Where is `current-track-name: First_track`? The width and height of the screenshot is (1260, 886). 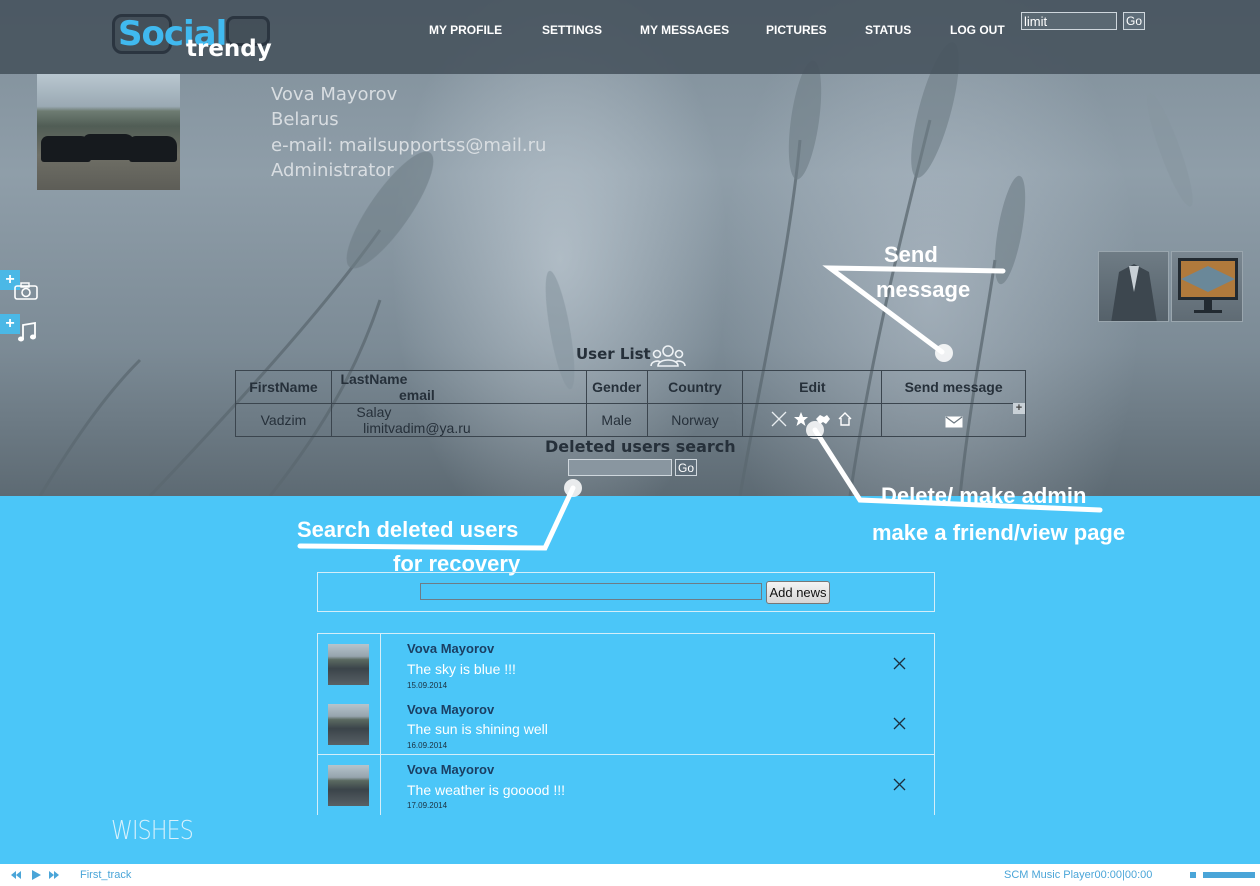 current-track-name: First_track is located at coordinates (105, 875).